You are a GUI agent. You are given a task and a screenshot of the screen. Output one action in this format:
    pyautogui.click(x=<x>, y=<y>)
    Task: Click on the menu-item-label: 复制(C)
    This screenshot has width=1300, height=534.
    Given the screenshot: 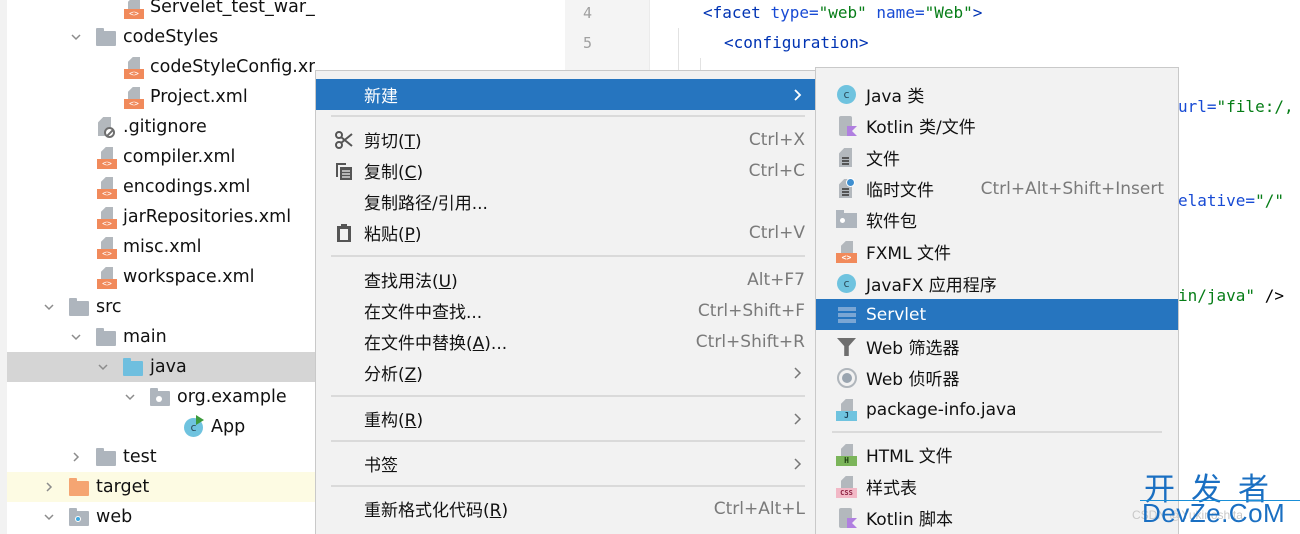 What is the action you would take?
    pyautogui.click(x=394, y=173)
    